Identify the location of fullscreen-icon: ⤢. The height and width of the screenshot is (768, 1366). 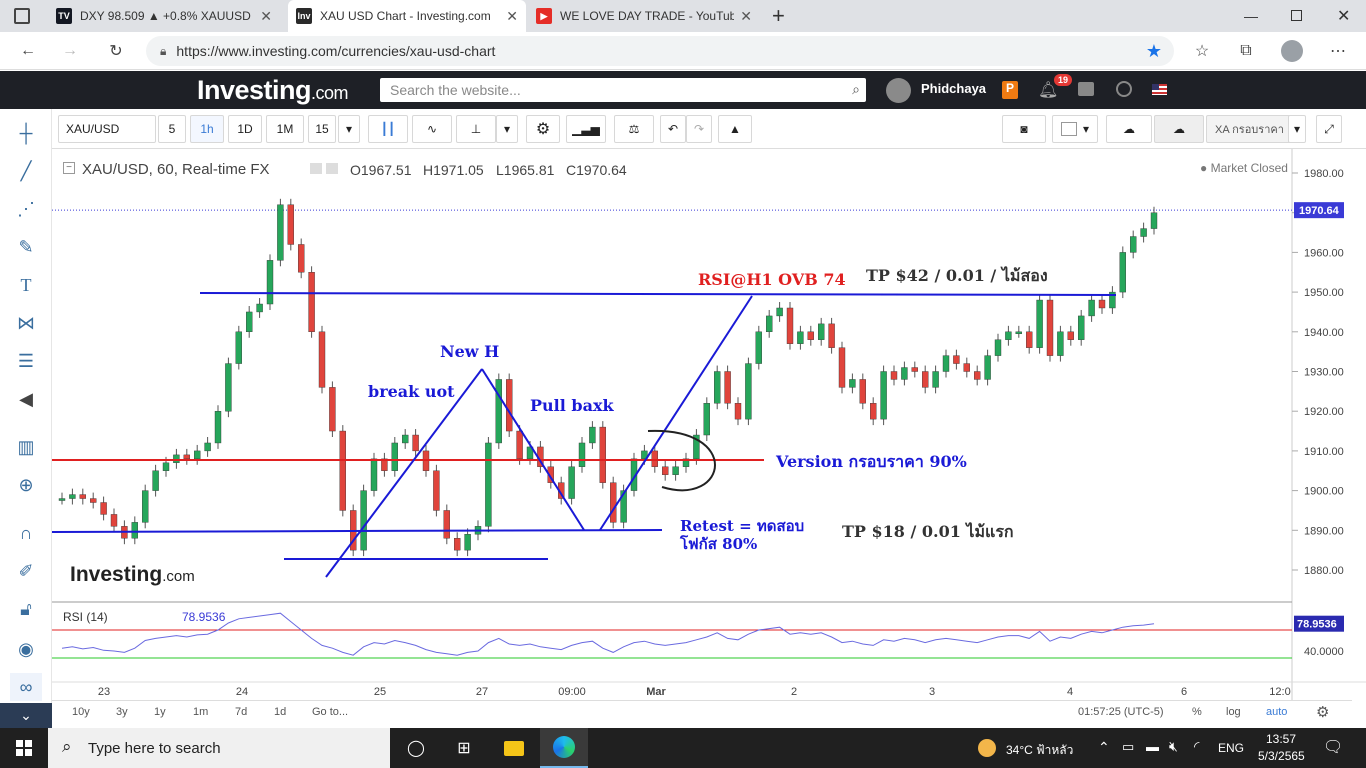
(1329, 129).